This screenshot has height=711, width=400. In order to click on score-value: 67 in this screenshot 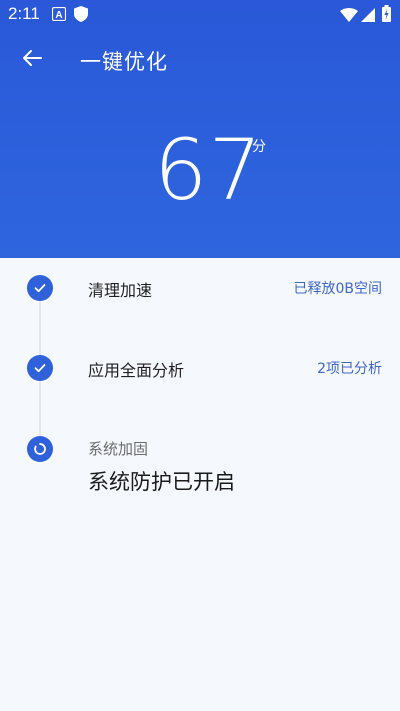, I will do `click(208, 170)`.